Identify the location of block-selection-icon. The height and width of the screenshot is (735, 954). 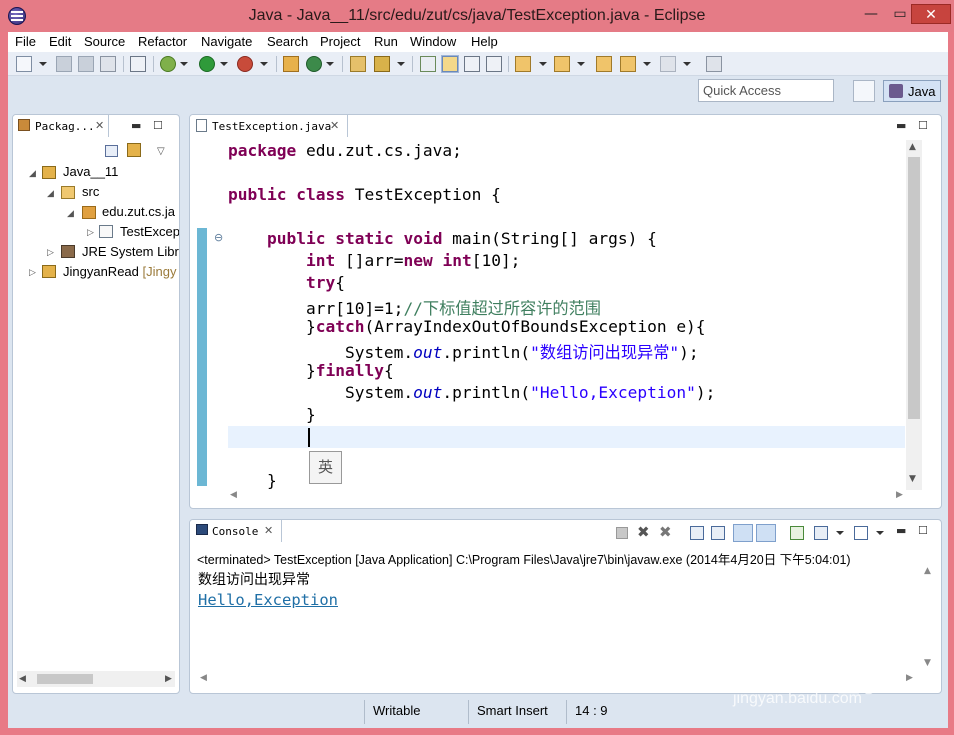
(472, 64).